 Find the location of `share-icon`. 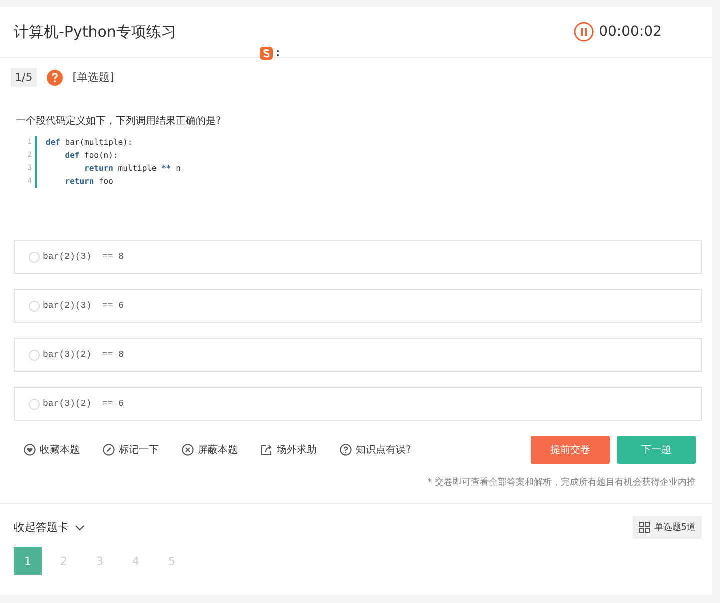

share-icon is located at coordinates (267, 450).